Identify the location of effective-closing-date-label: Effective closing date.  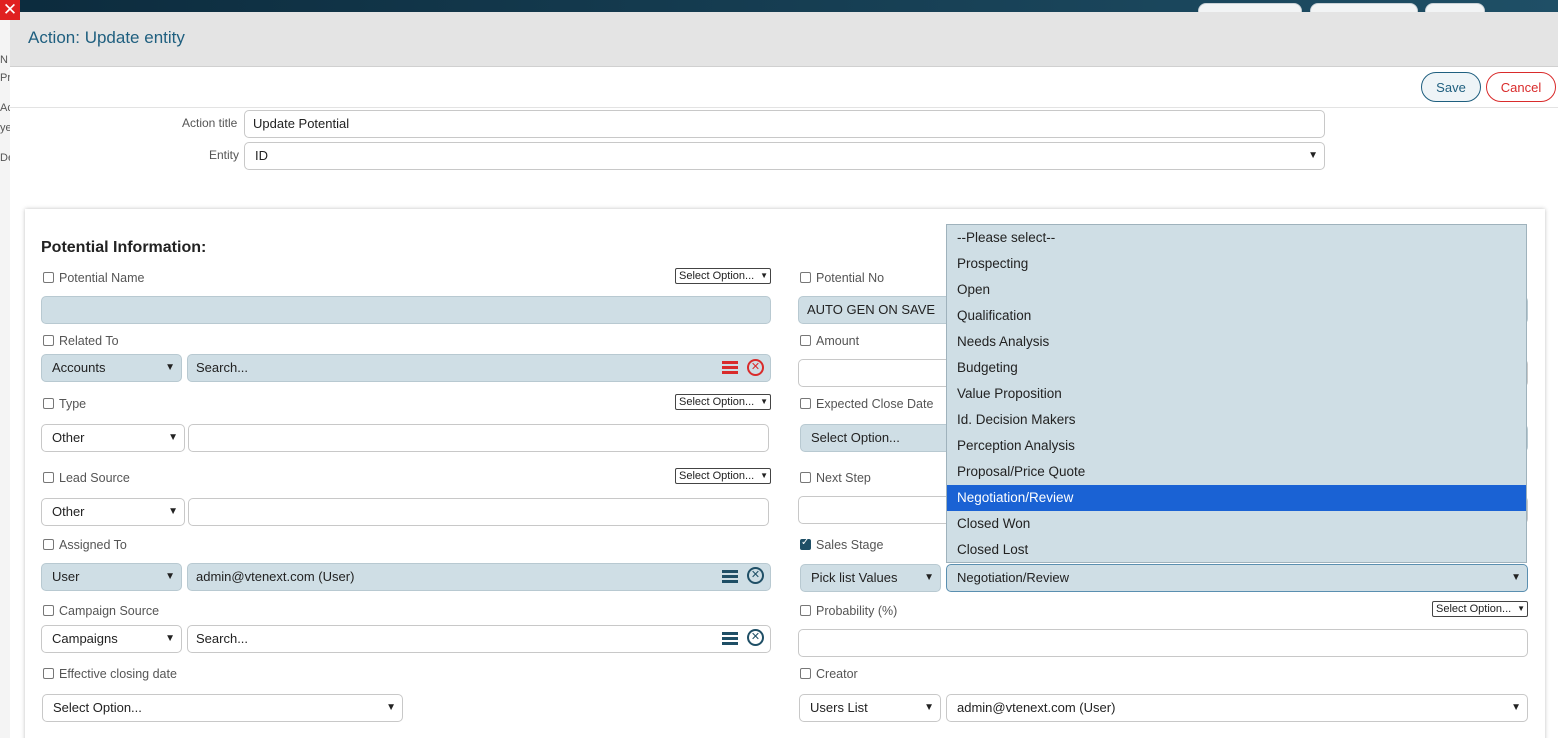
(118, 674).